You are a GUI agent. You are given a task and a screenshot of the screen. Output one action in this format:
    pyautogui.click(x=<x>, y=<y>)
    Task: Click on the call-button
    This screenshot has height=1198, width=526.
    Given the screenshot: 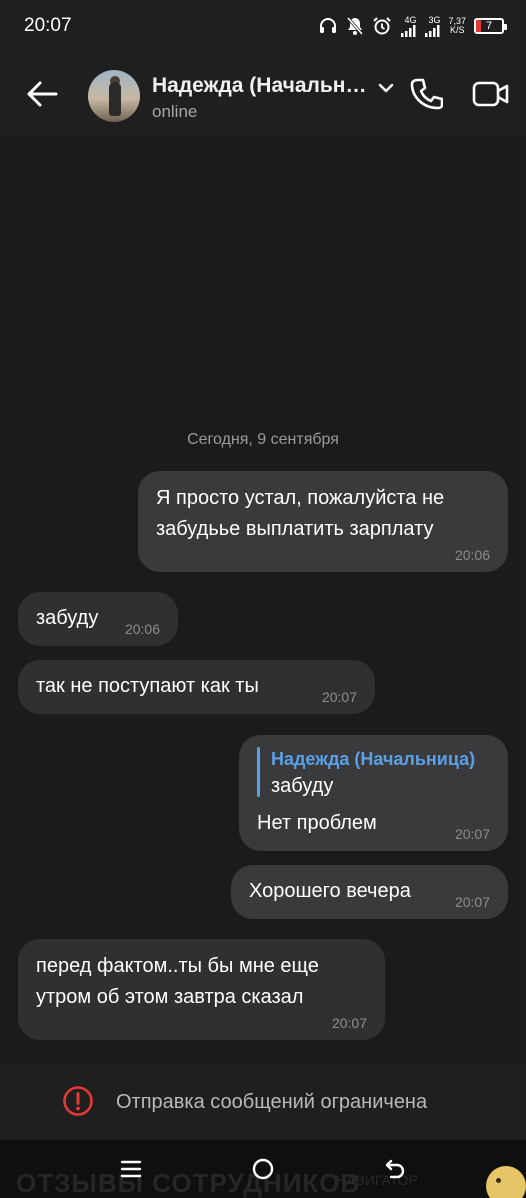 What is the action you would take?
    pyautogui.click(x=426, y=94)
    